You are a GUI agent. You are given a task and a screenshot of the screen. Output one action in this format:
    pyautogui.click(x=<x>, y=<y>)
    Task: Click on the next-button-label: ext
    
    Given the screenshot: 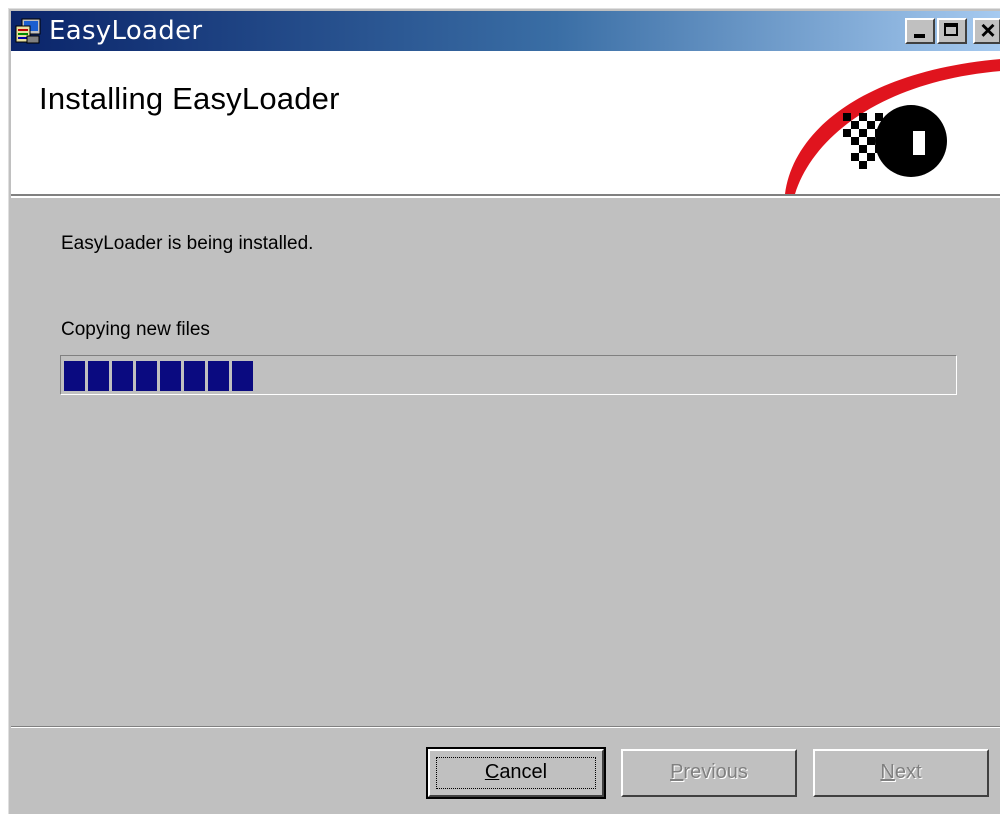 What is the action you would take?
    pyautogui.click(x=908, y=772)
    